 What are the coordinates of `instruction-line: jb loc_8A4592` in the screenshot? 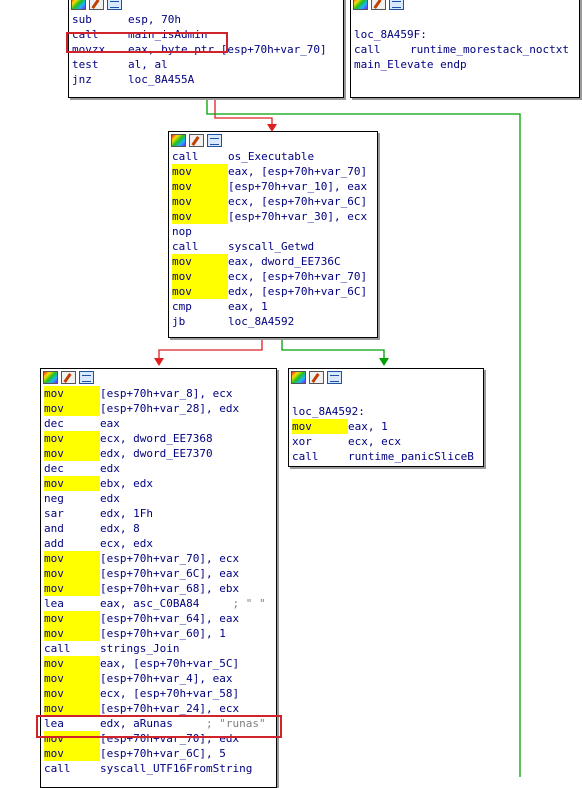 It's located at (274, 321).